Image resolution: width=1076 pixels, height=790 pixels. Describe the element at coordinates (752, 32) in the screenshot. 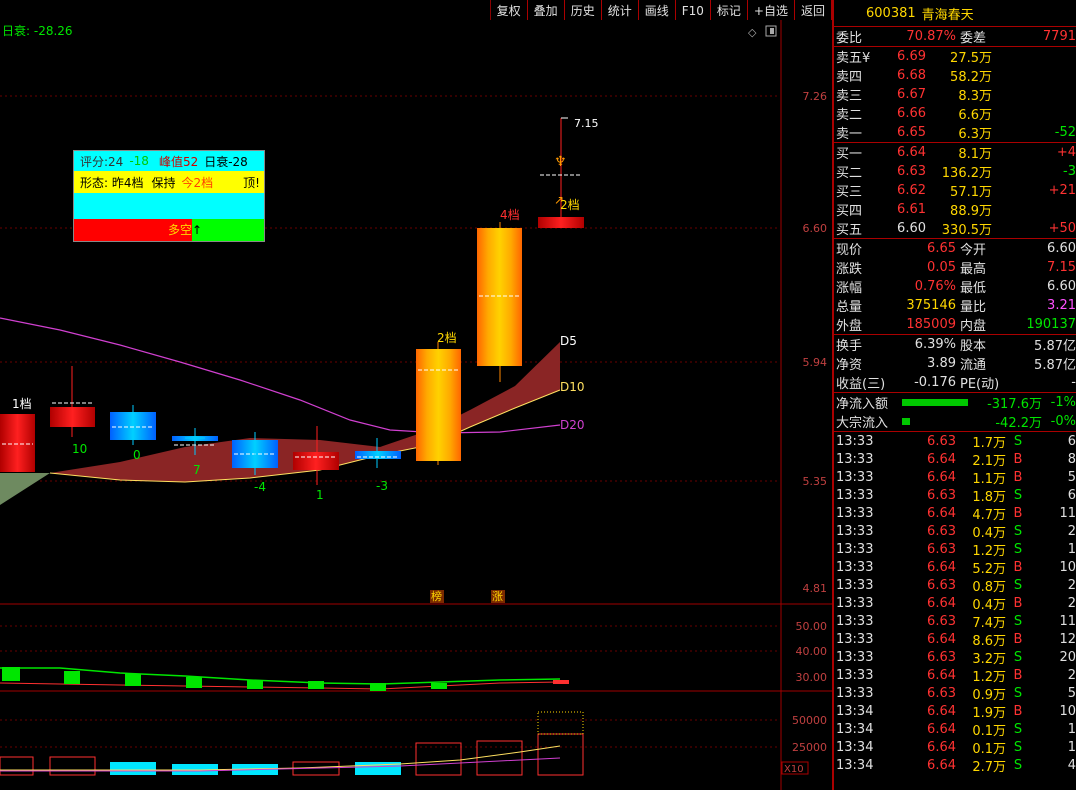

I see `diamond-icon: ◇` at that location.